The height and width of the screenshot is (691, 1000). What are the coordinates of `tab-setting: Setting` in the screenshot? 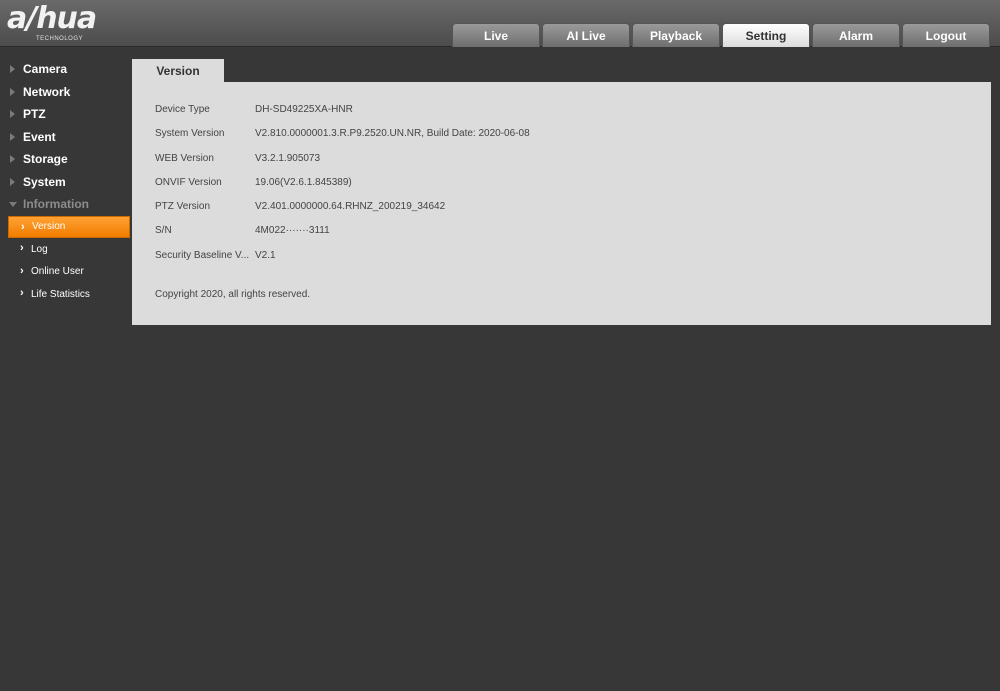 It's located at (766, 35).